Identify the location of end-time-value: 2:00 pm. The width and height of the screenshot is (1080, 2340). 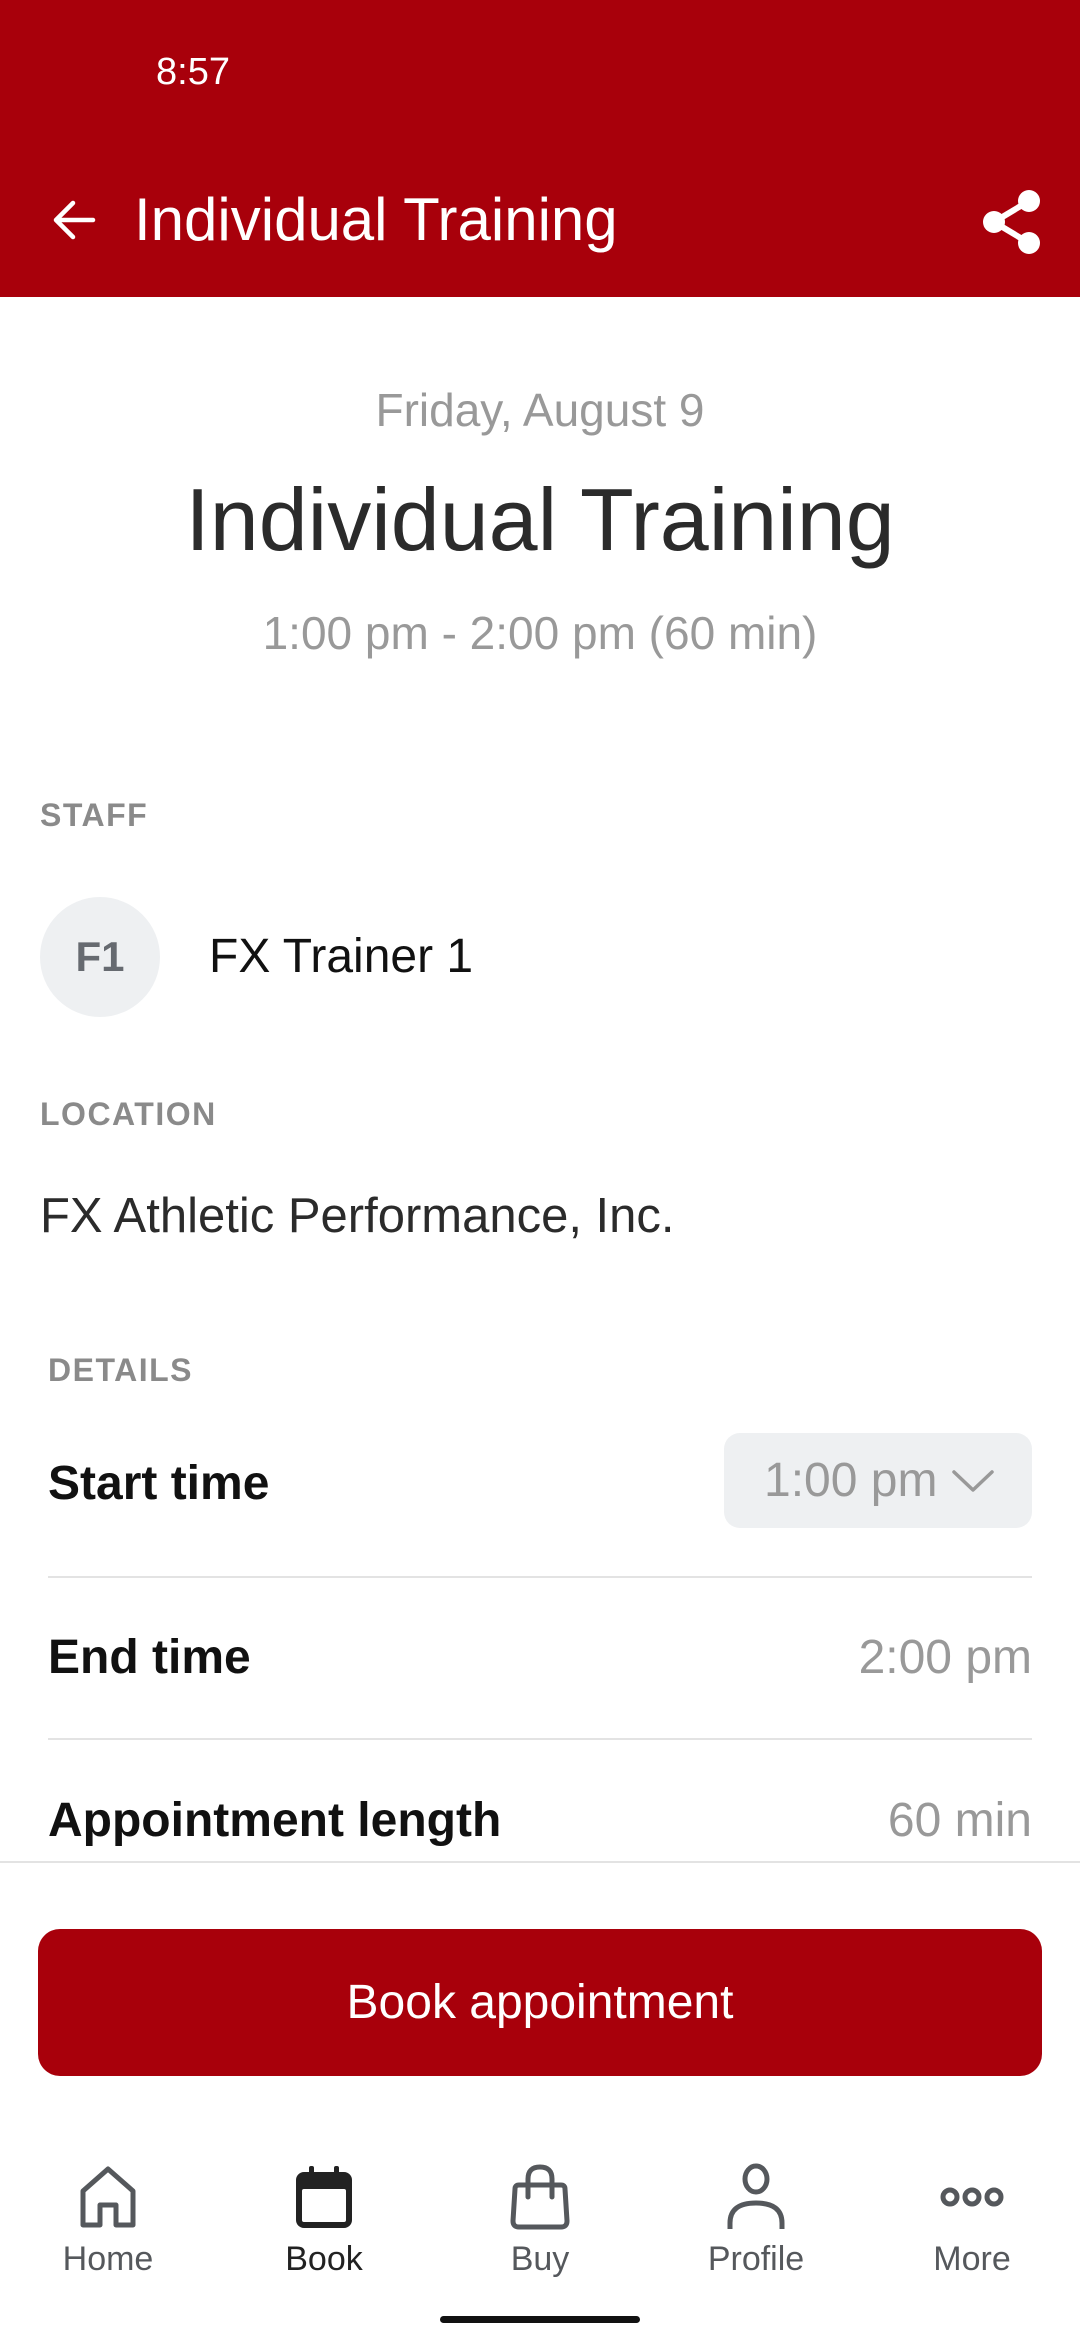
(945, 1657).